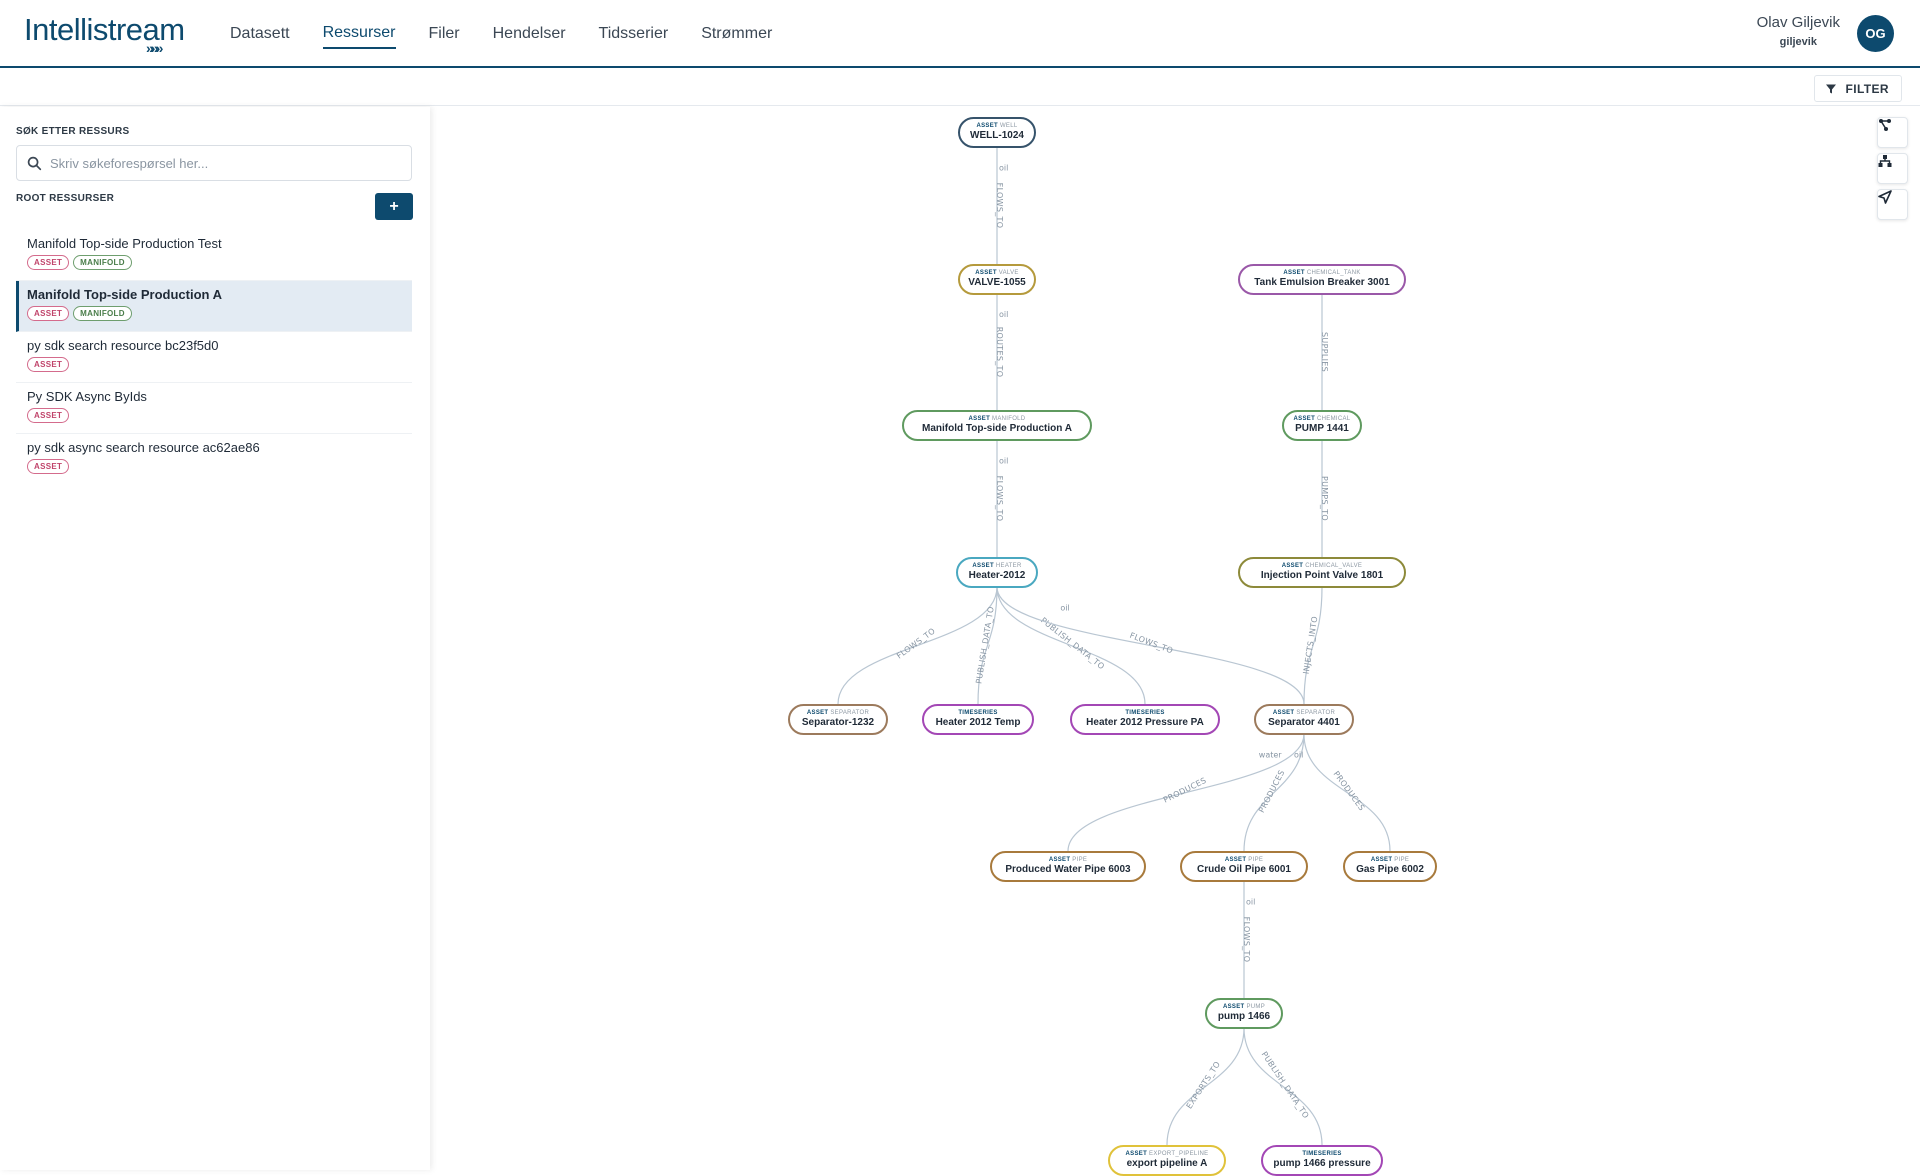 The height and width of the screenshot is (1176, 1920). Describe the element at coordinates (997, 566) in the screenshot. I see `node-type: ASSET HEATER` at that location.